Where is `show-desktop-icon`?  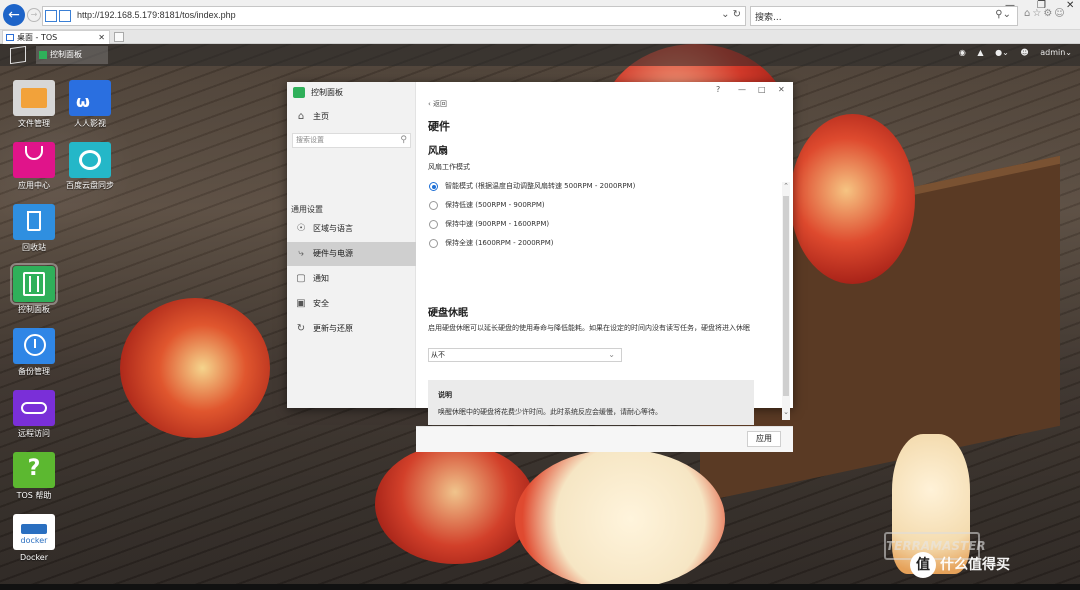 show-desktop-icon is located at coordinates (18, 55).